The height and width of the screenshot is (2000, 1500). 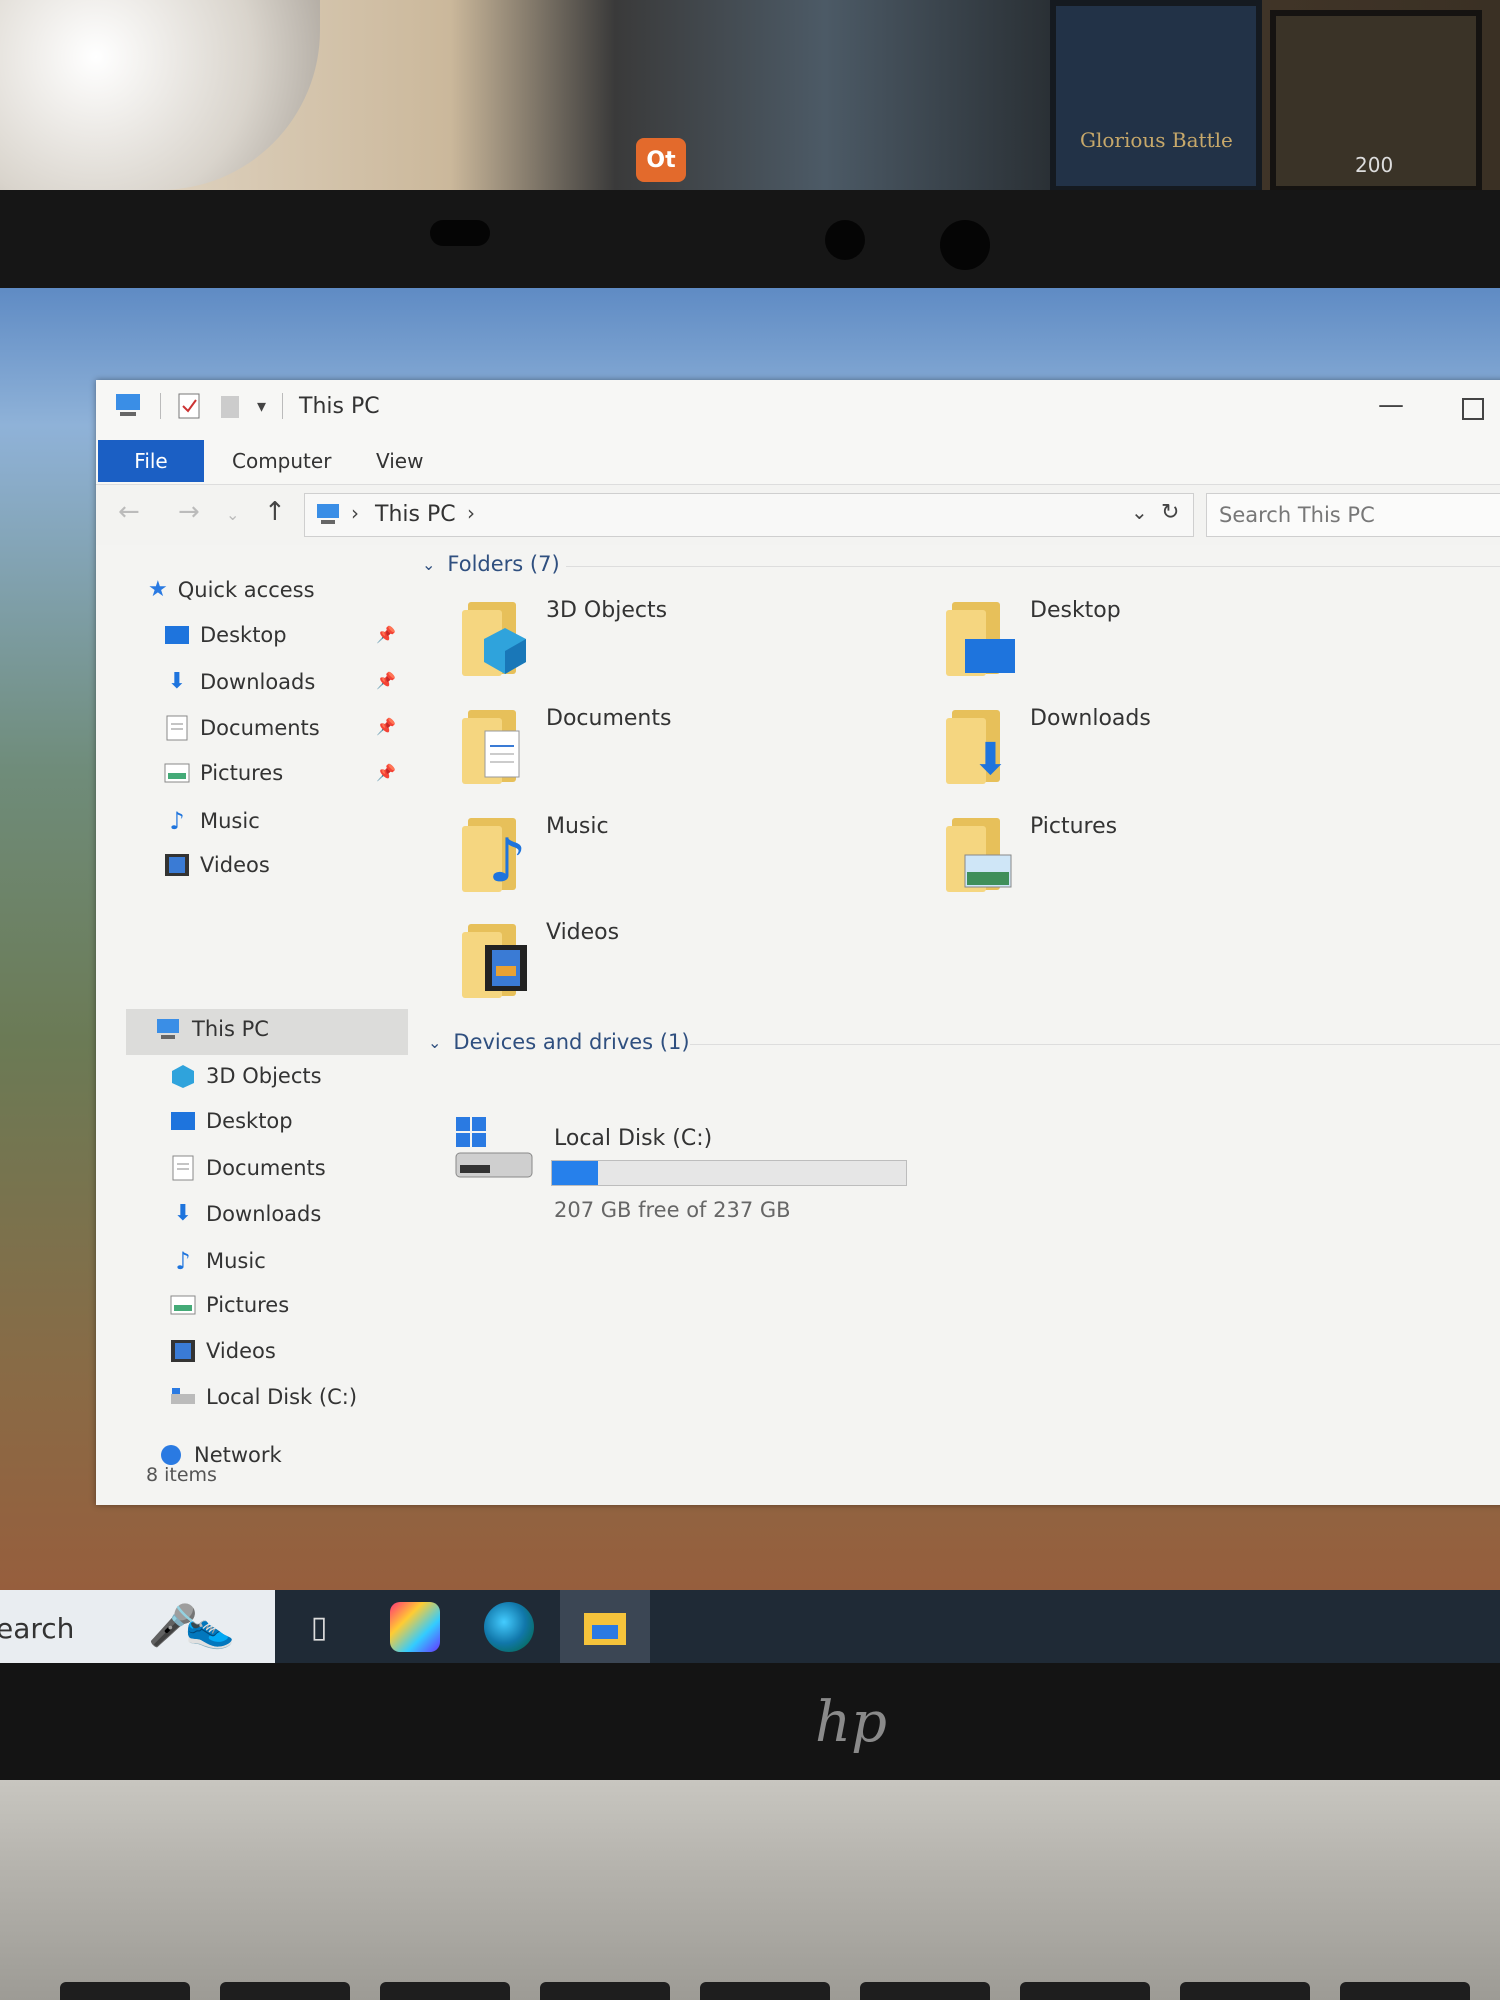 What do you see at coordinates (319, 1627) in the screenshot?
I see `task-view-icon: ▯` at bounding box center [319, 1627].